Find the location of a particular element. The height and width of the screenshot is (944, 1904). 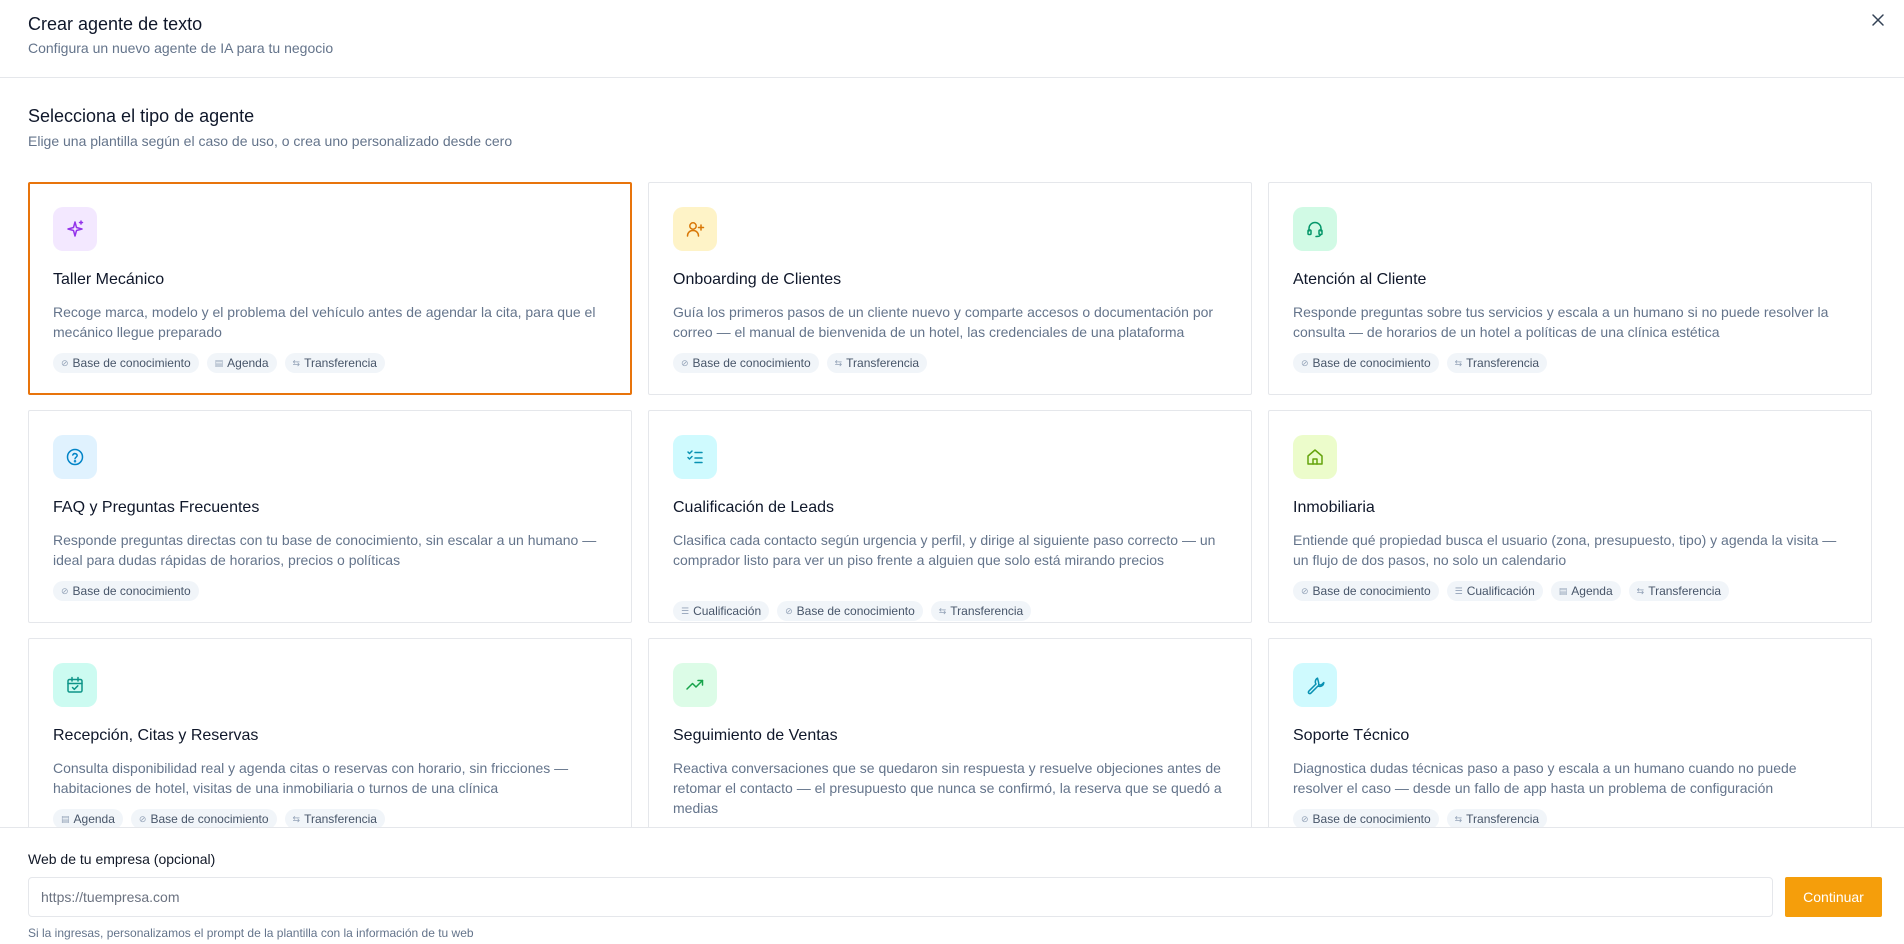

list-checks-icon is located at coordinates (695, 457).